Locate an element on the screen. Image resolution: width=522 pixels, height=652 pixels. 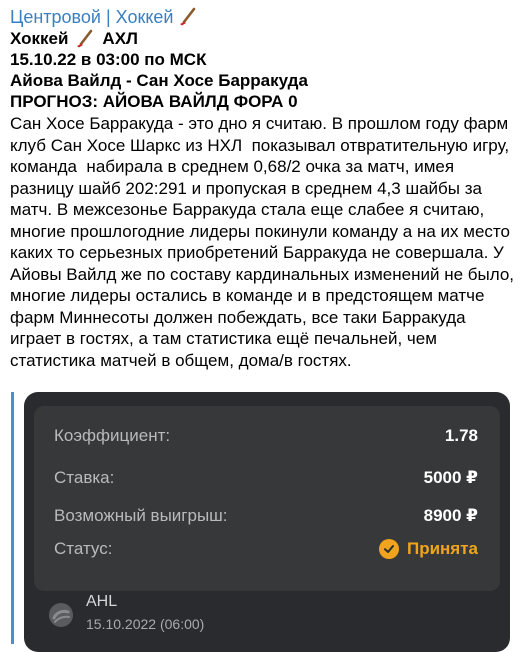
datetime-line: 15.10.22 в 03:00 по МСК is located at coordinates (108, 59).